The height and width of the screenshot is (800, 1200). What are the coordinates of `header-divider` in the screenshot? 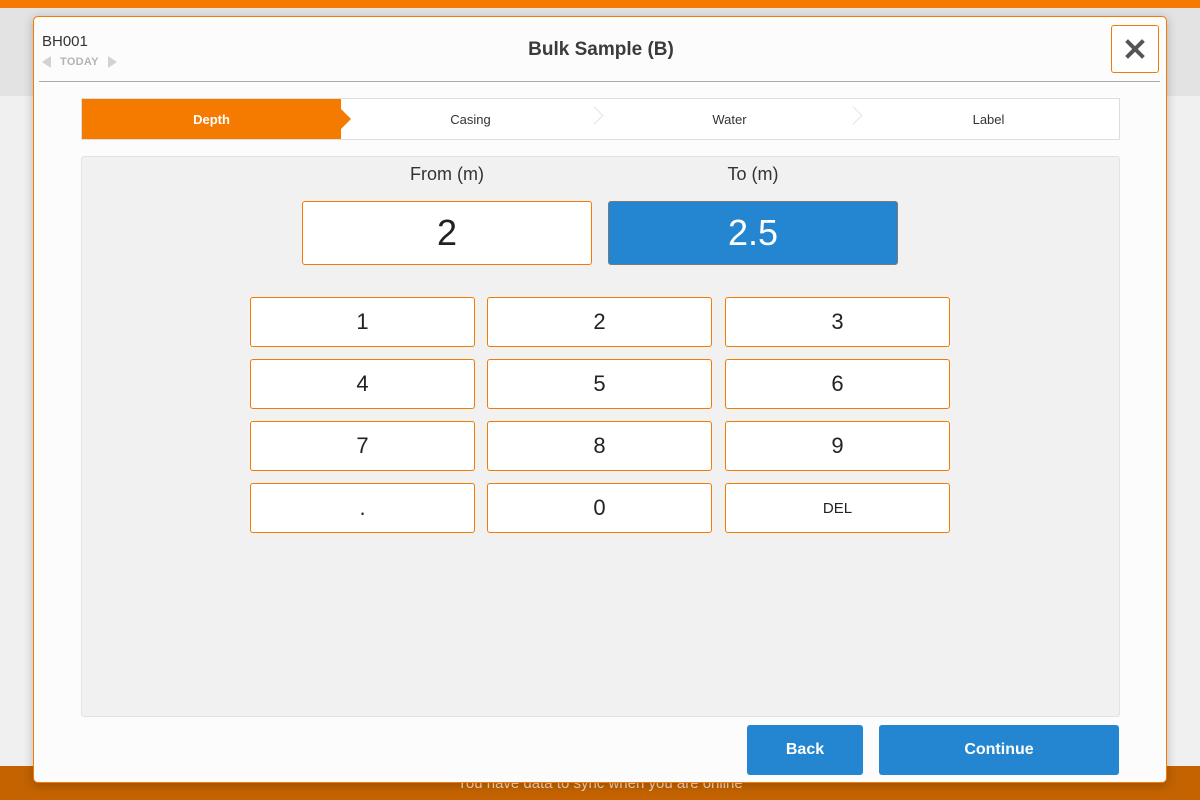 It's located at (599, 81).